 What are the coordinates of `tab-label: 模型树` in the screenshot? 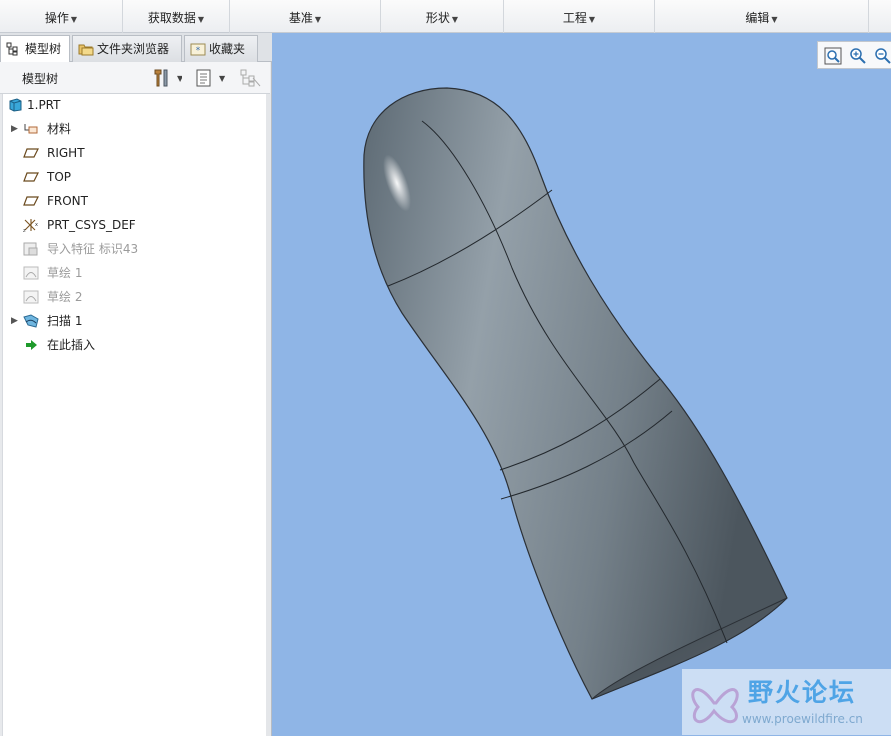 It's located at (43, 49).